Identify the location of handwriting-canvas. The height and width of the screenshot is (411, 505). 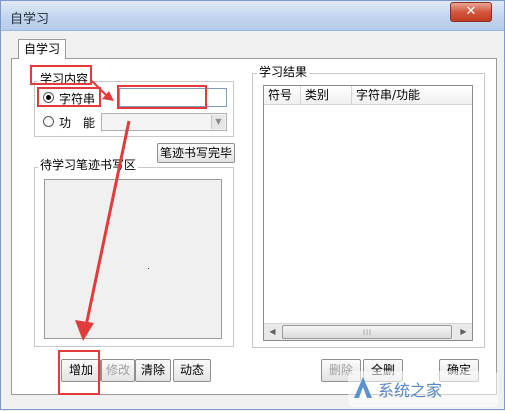
(133, 259).